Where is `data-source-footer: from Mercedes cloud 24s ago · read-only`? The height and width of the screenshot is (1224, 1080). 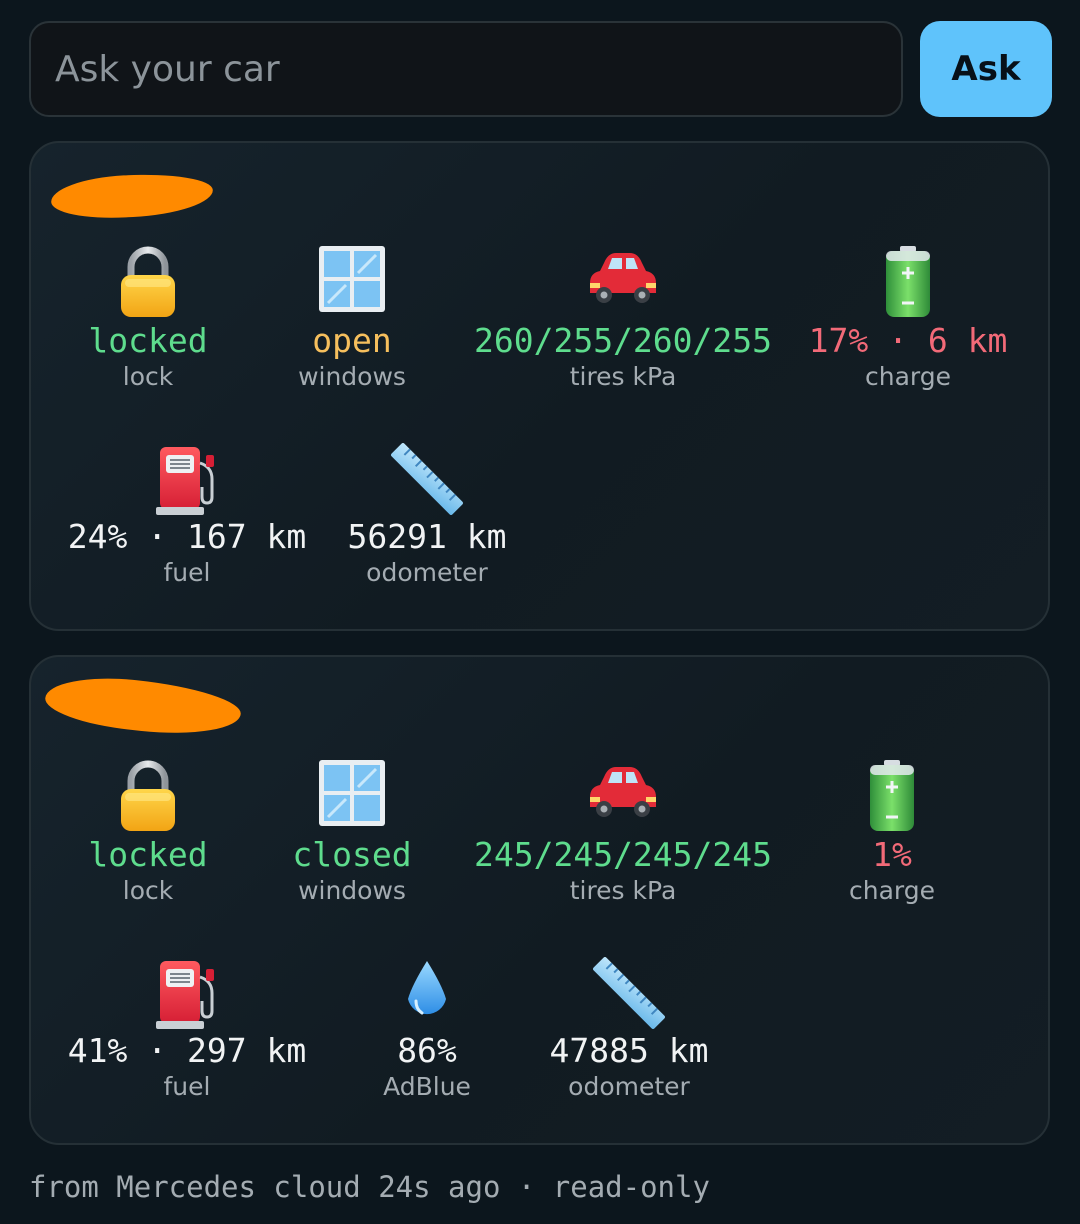
data-source-footer: from Mercedes cloud 24s ago · read-only is located at coordinates (369, 1187).